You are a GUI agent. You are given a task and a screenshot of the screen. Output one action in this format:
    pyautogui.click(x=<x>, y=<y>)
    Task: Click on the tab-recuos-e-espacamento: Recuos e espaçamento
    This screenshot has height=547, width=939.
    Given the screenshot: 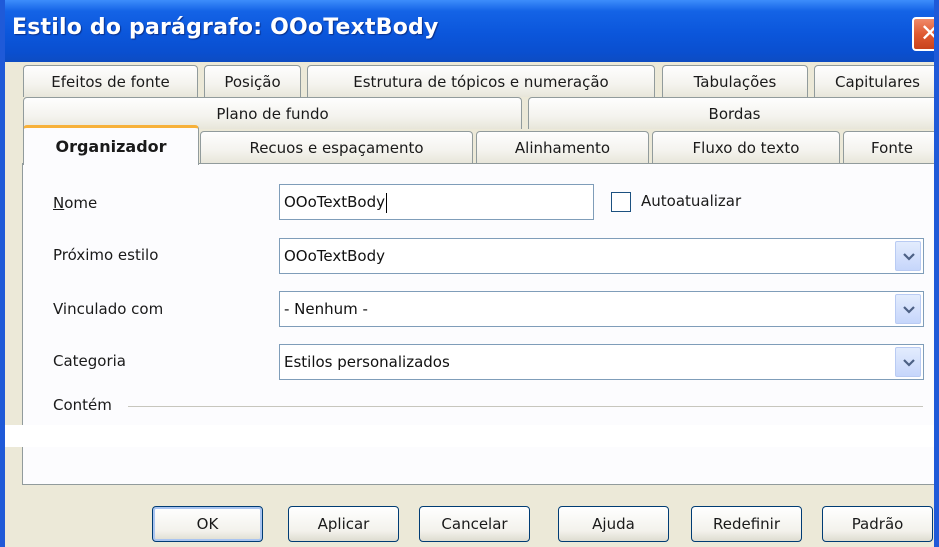 What is the action you would take?
    pyautogui.click(x=336, y=147)
    